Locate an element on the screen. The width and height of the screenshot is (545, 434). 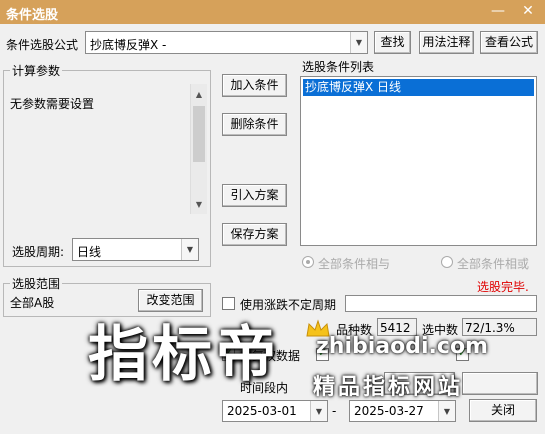
variable-period-label: 使用涨跌不定周期 is located at coordinates (288, 305).